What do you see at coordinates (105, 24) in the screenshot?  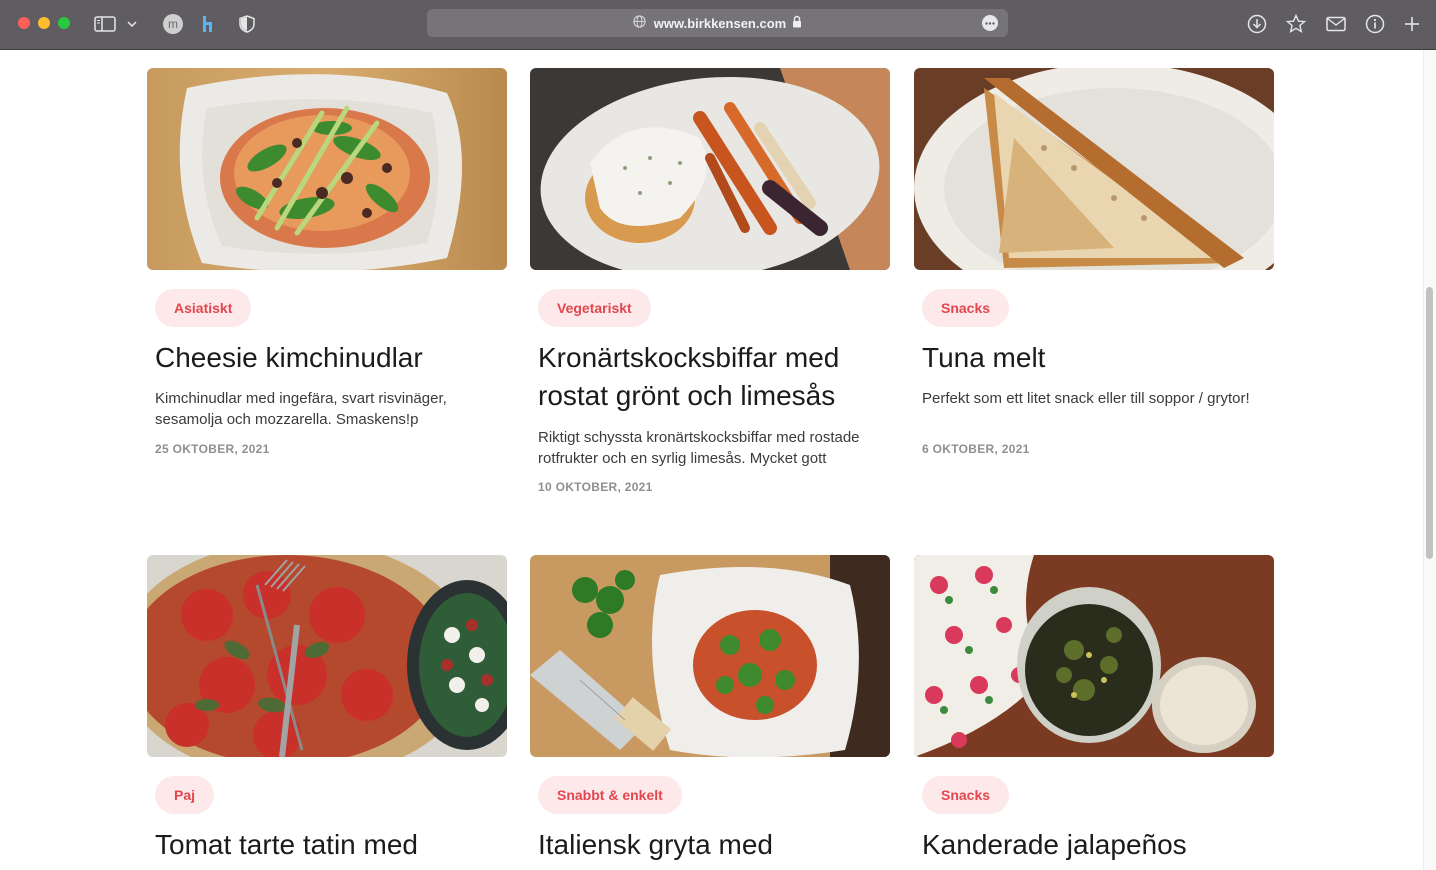 I see `sidebar-toggle-icon` at bounding box center [105, 24].